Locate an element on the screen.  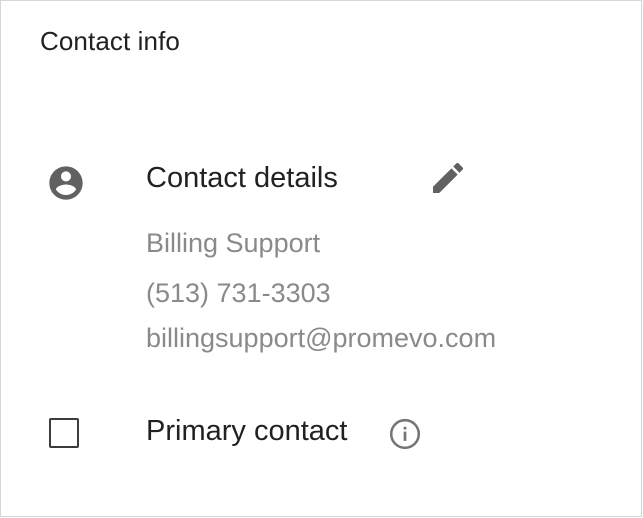
info-icon is located at coordinates (405, 436).